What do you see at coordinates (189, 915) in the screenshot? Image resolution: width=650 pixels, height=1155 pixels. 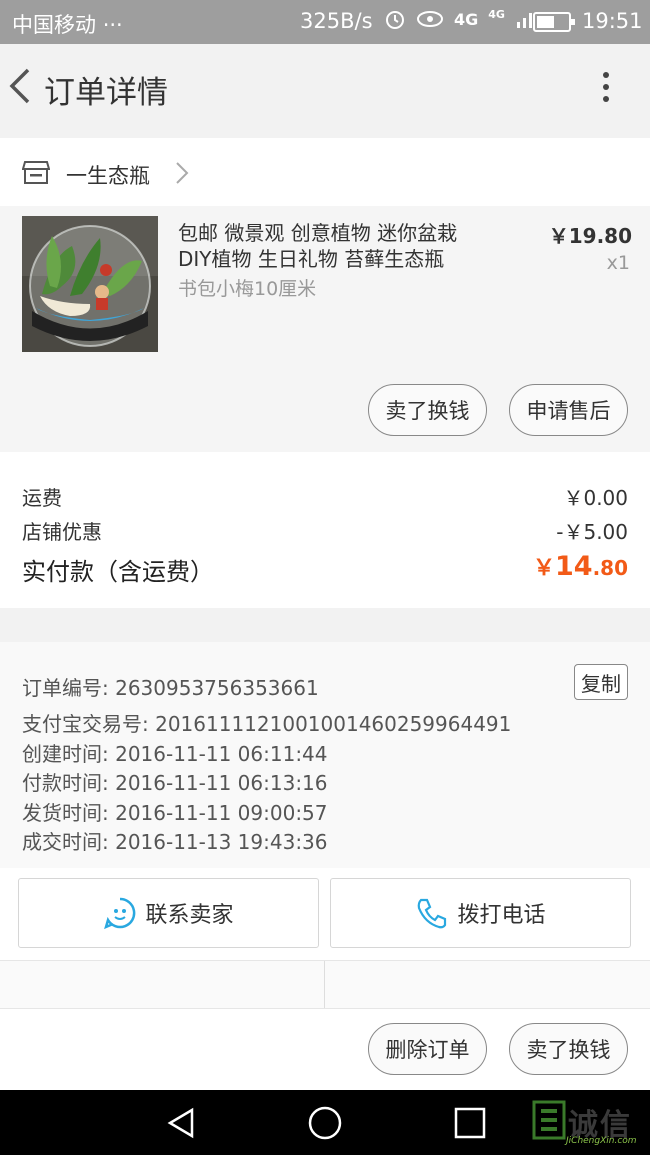 I see `contact-seller-label: 联系卖家` at bounding box center [189, 915].